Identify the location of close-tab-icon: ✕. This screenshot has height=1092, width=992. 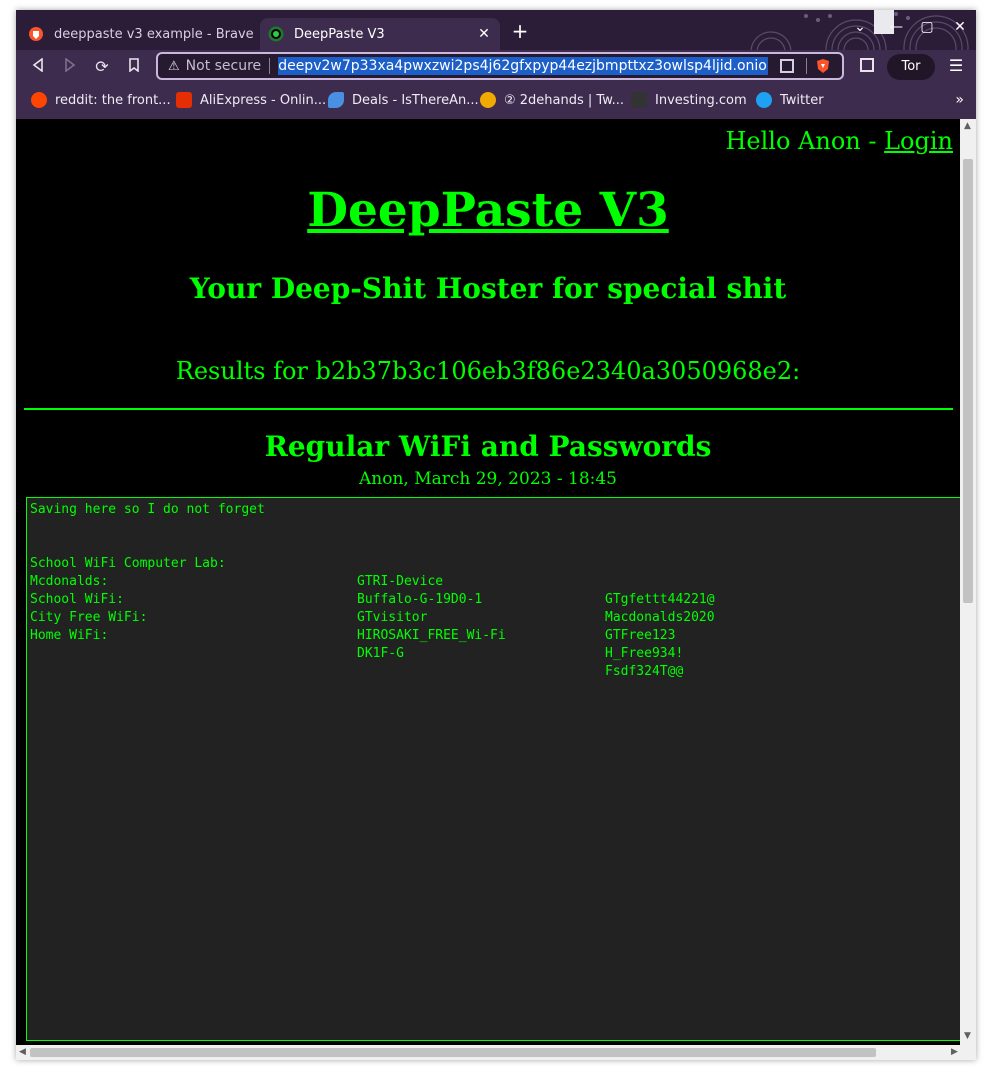
(484, 34).